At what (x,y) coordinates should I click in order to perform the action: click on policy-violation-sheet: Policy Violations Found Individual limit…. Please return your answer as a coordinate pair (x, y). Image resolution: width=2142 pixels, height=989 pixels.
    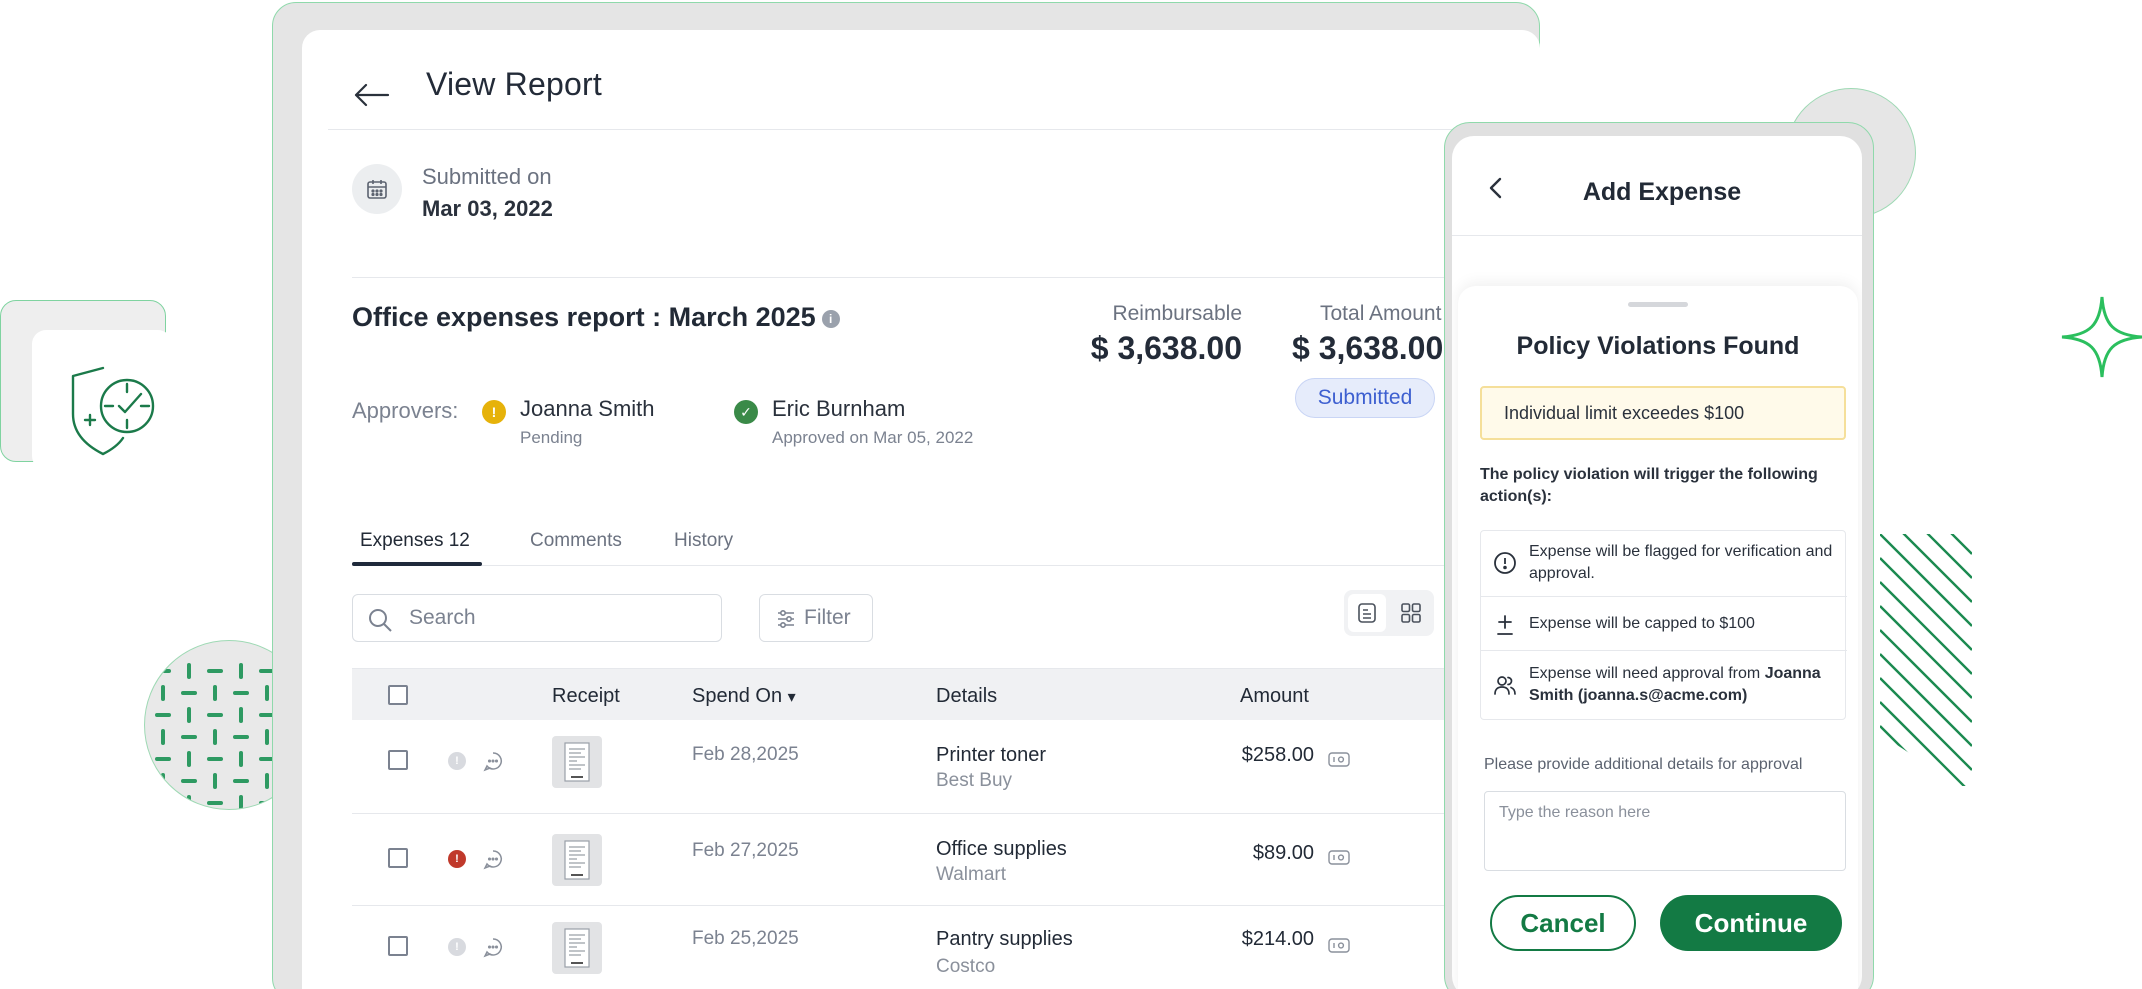
    Looking at the image, I should click on (1658, 637).